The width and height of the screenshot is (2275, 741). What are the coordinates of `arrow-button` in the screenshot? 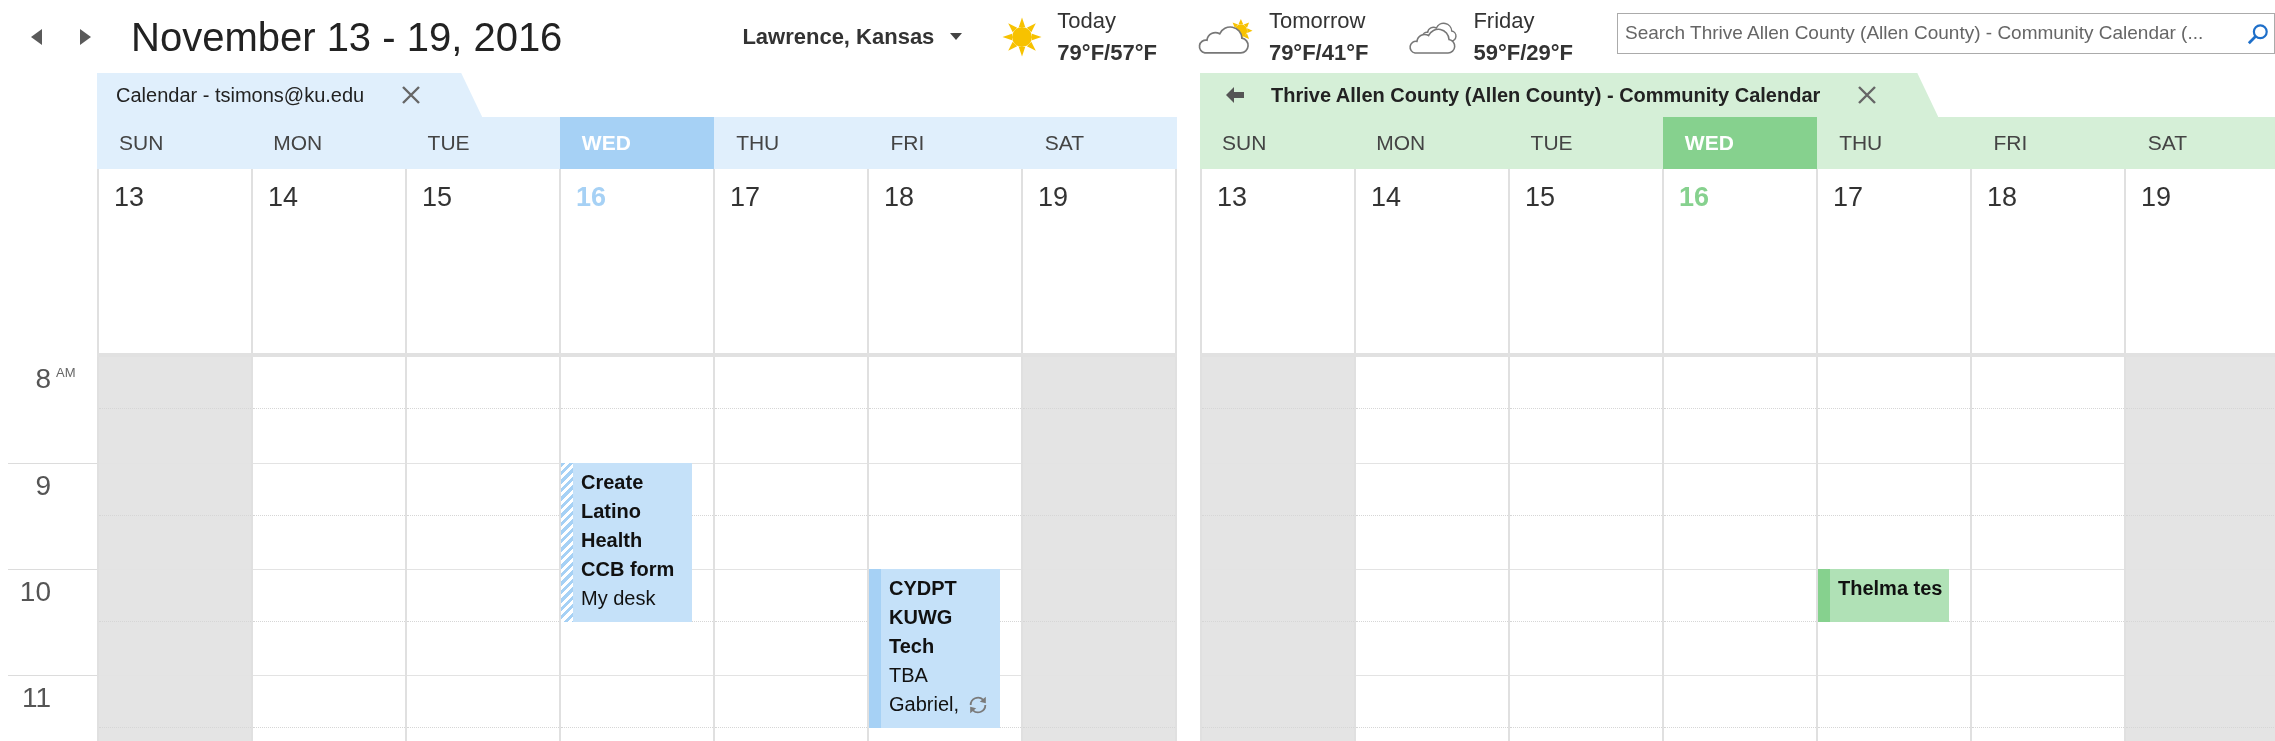 It's located at (1235, 95).